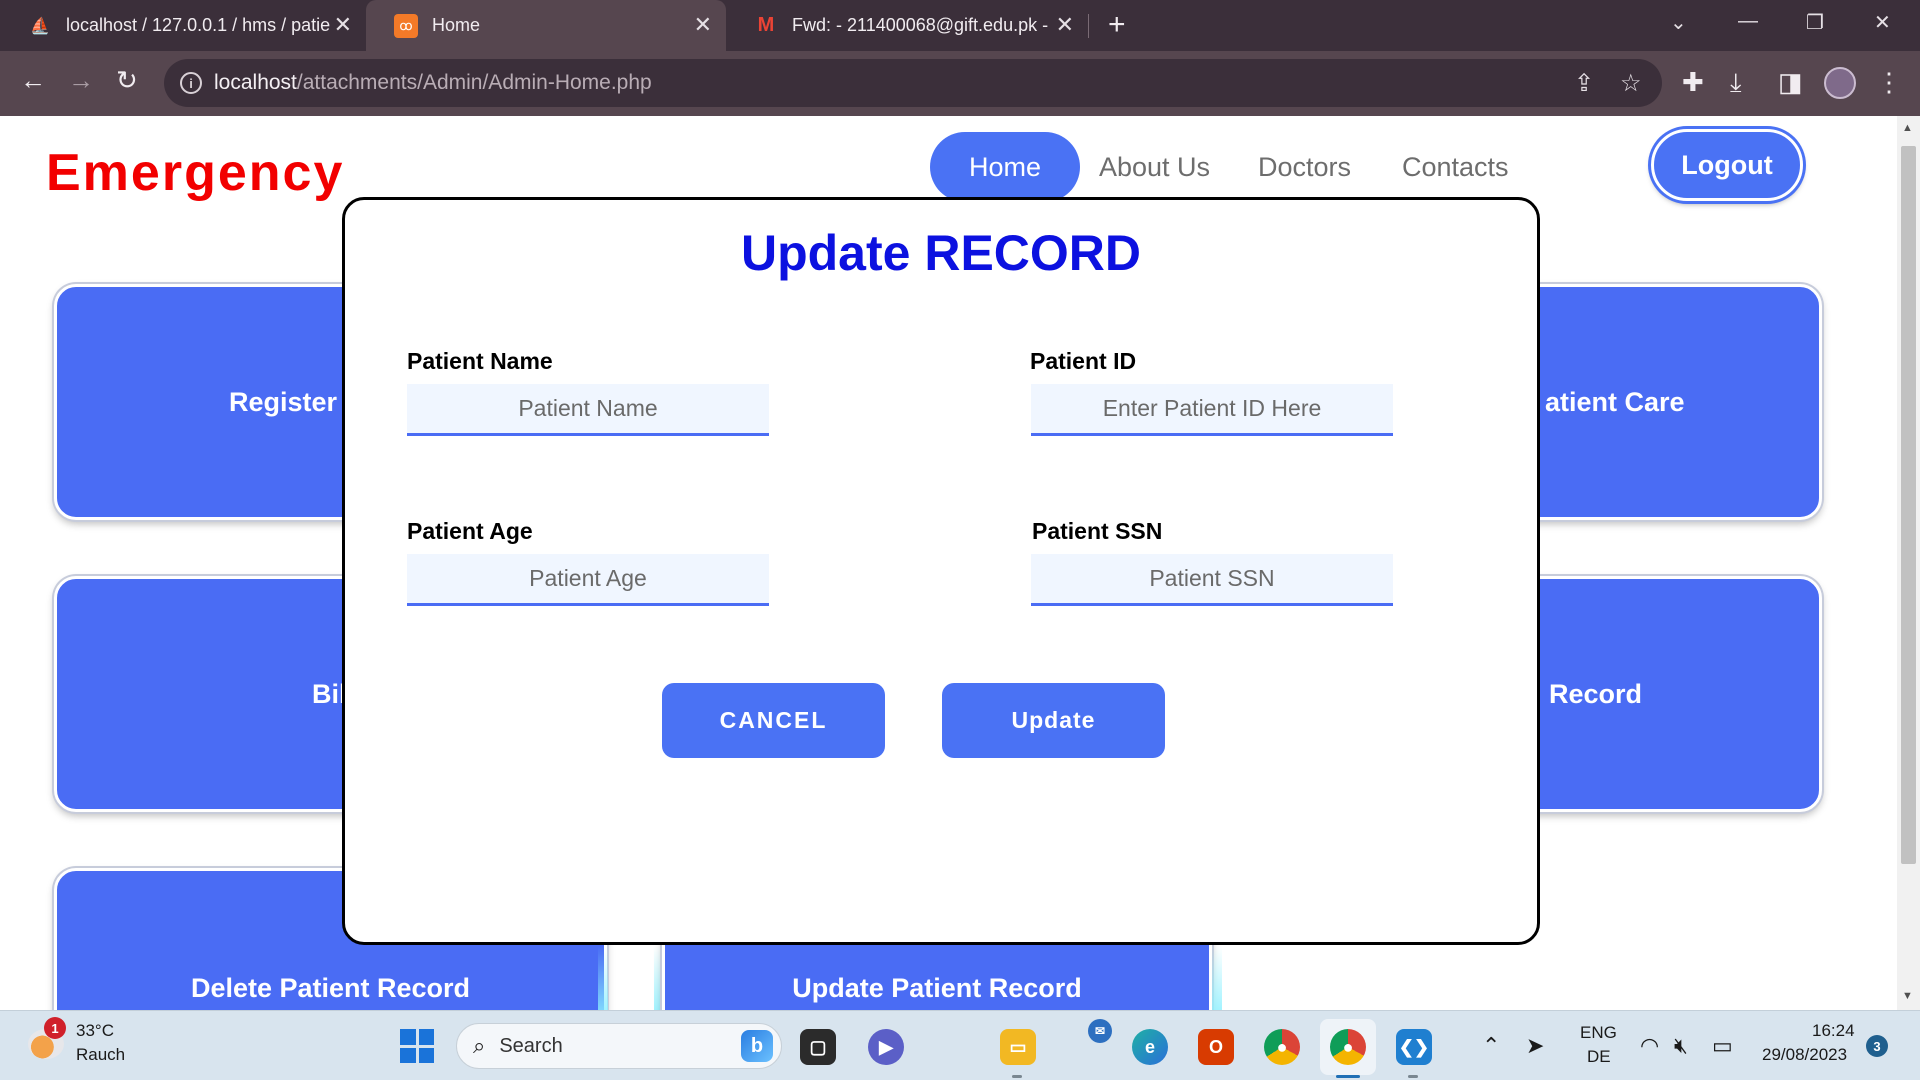  I want to click on vscode-icon: ❮❯, so click(1414, 1047).